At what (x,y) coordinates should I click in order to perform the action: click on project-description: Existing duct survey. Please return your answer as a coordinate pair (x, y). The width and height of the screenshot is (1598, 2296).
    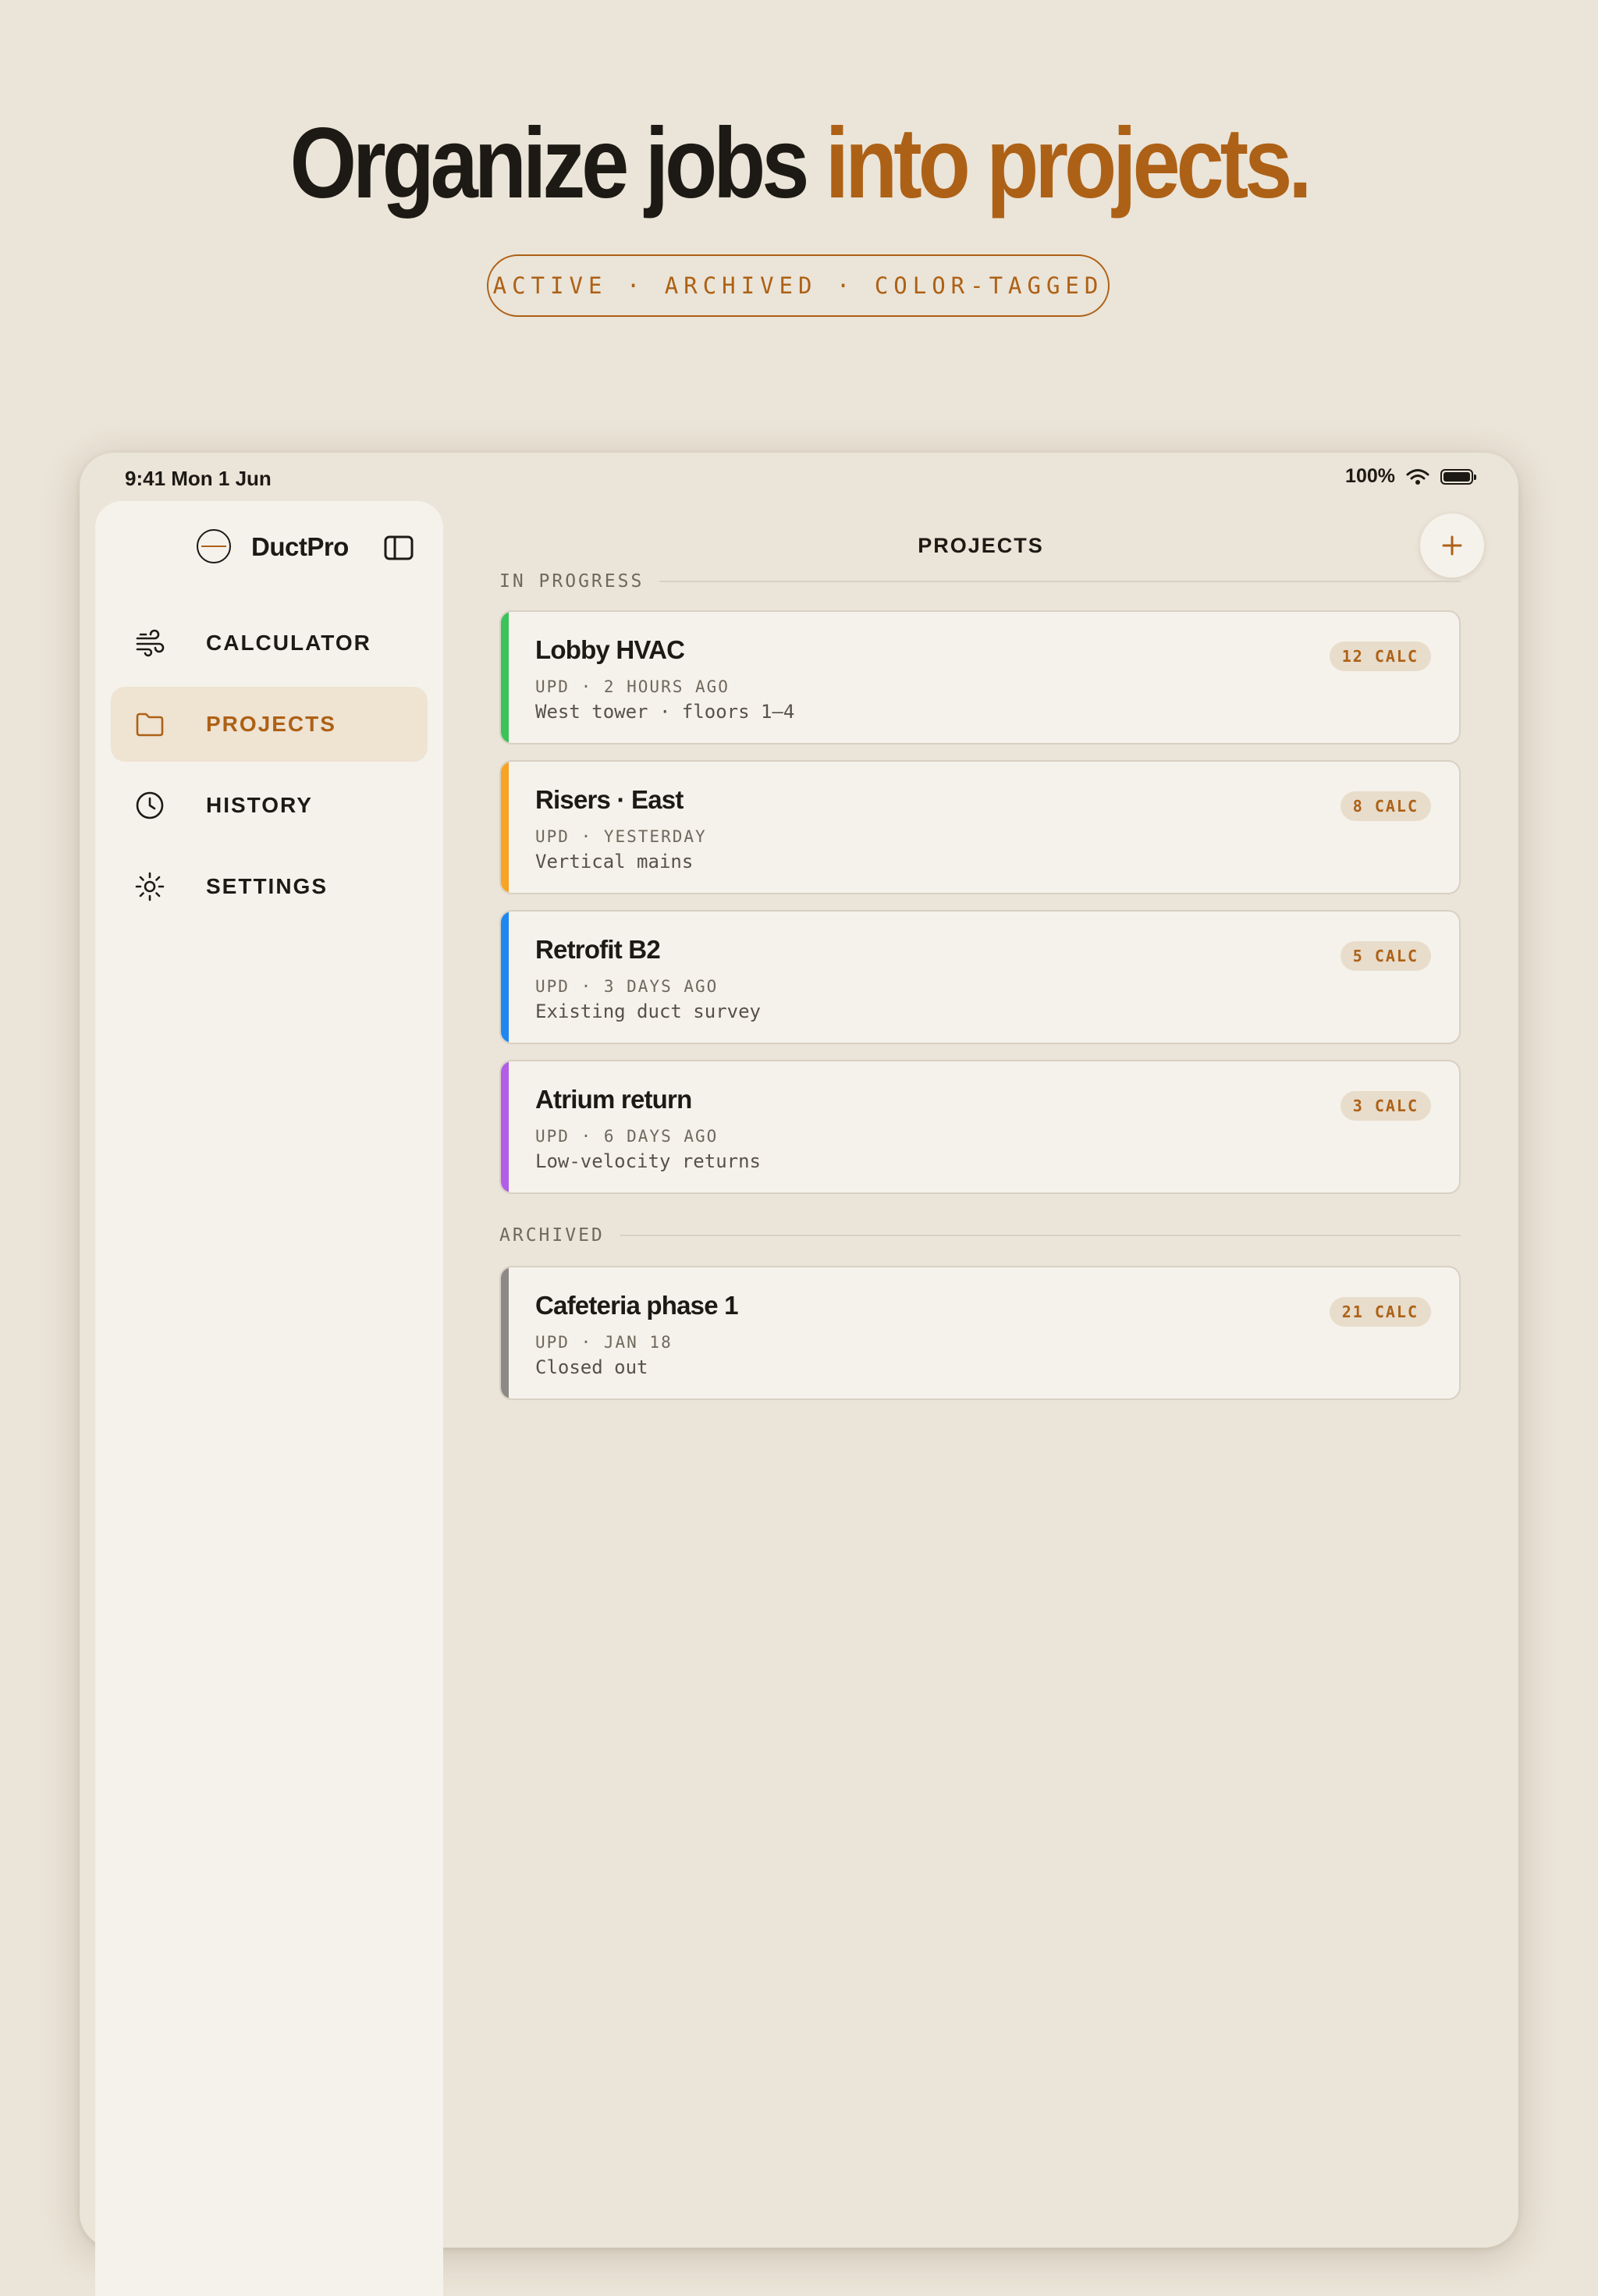
    Looking at the image, I should click on (648, 1012).